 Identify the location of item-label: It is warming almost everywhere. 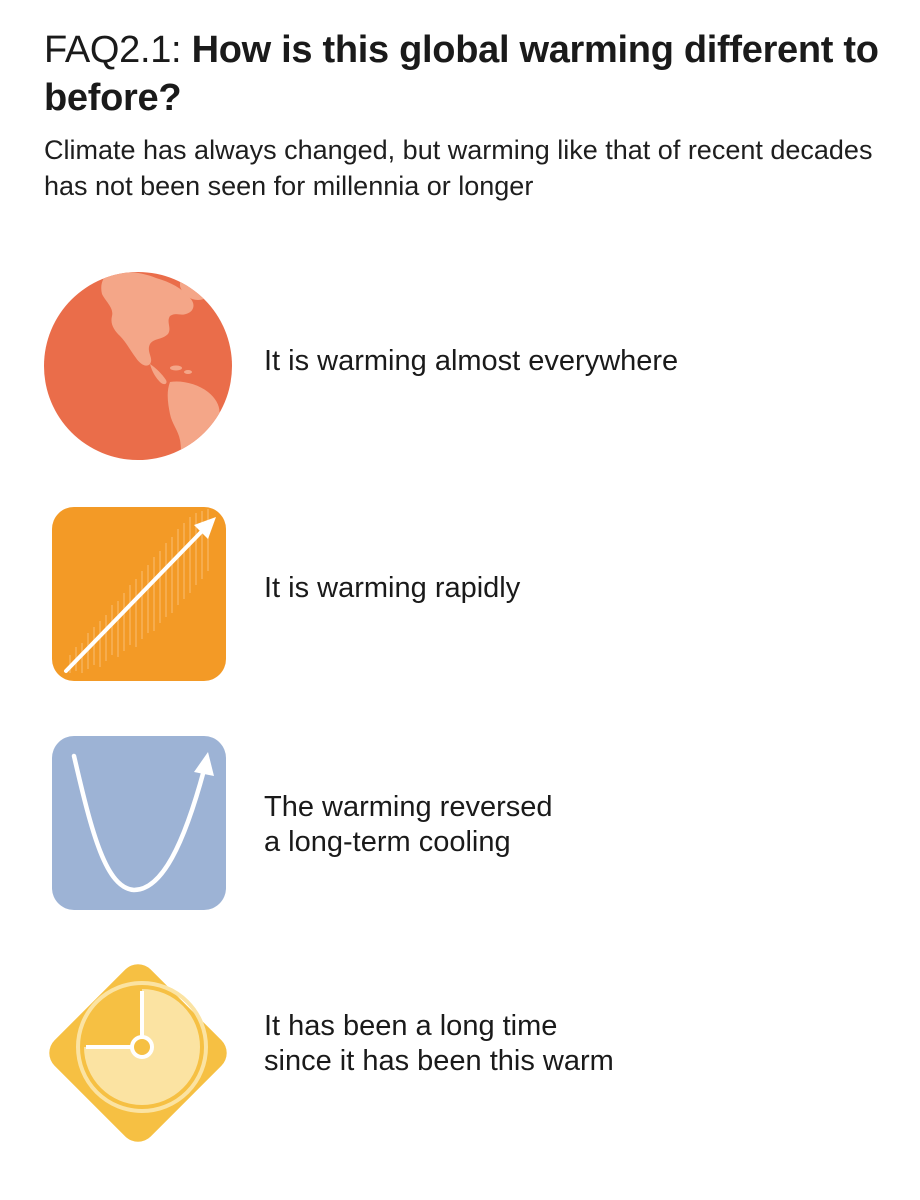
(471, 361).